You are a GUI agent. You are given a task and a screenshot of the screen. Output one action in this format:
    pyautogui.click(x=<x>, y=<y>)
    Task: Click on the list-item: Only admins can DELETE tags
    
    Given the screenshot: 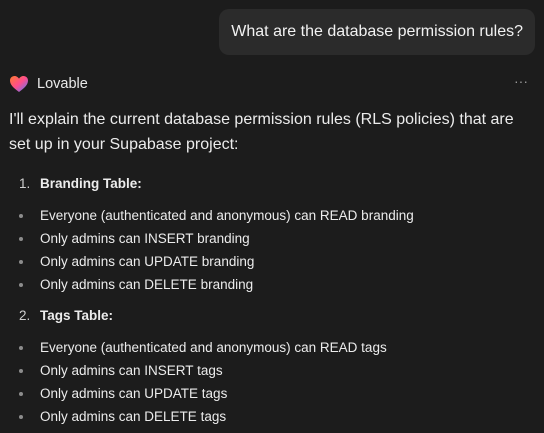 What is the action you would take?
    pyautogui.click(x=122, y=416)
    